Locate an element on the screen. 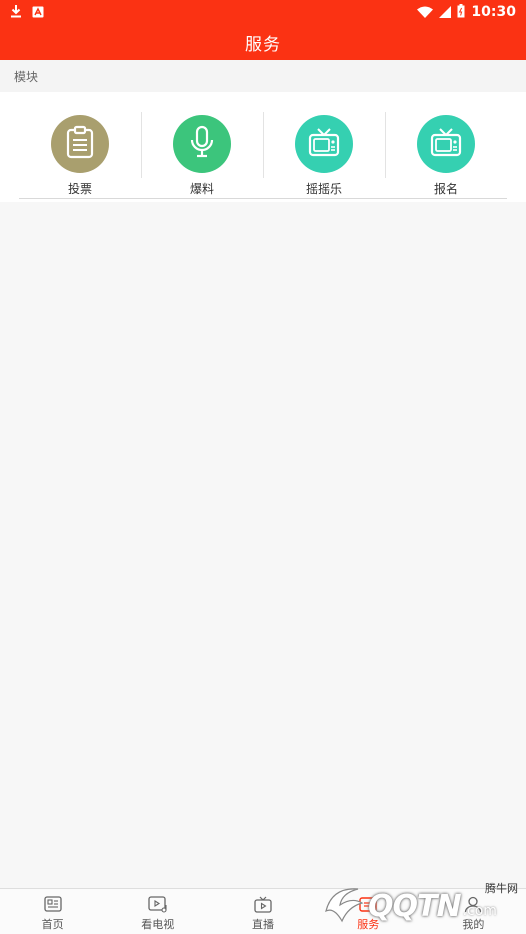 This screenshot has height=934, width=526. clipboard-icon is located at coordinates (80, 144).